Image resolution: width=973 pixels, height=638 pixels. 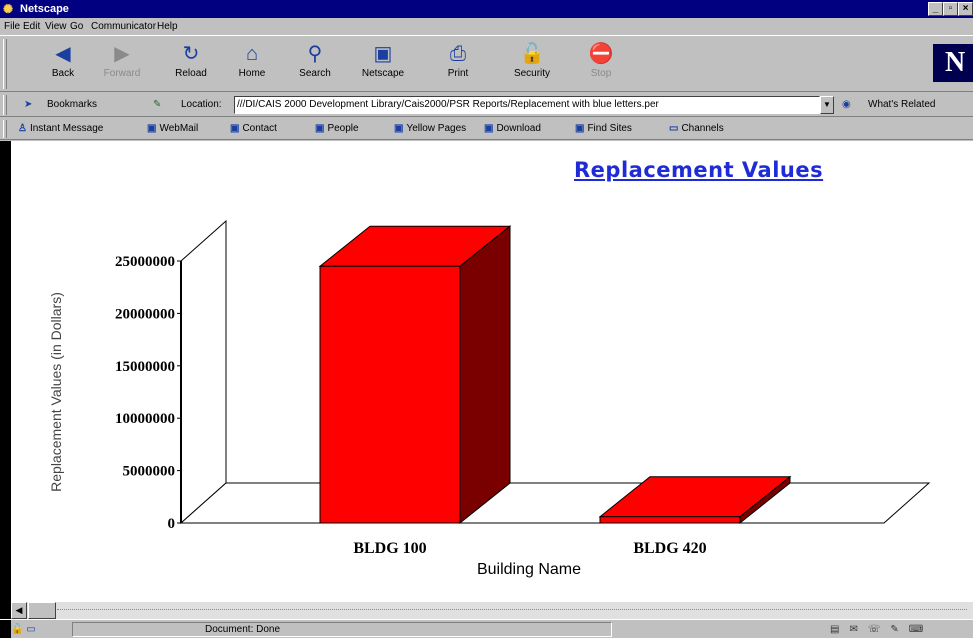 What do you see at coordinates (609, 128) in the screenshot?
I see `personal-item-label: Find Sites` at bounding box center [609, 128].